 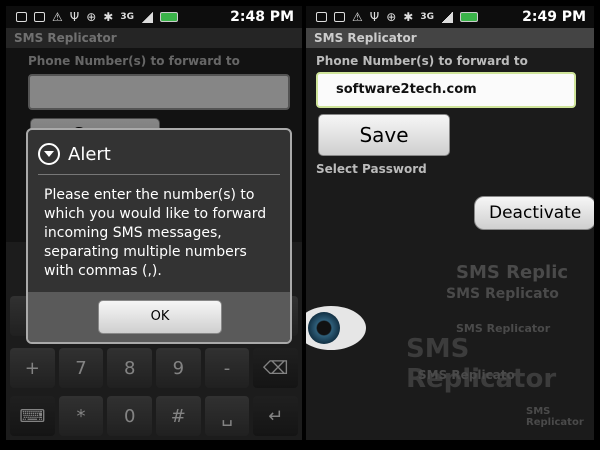 I want to click on phone-number-input: software2tech.com, so click(x=446, y=90).